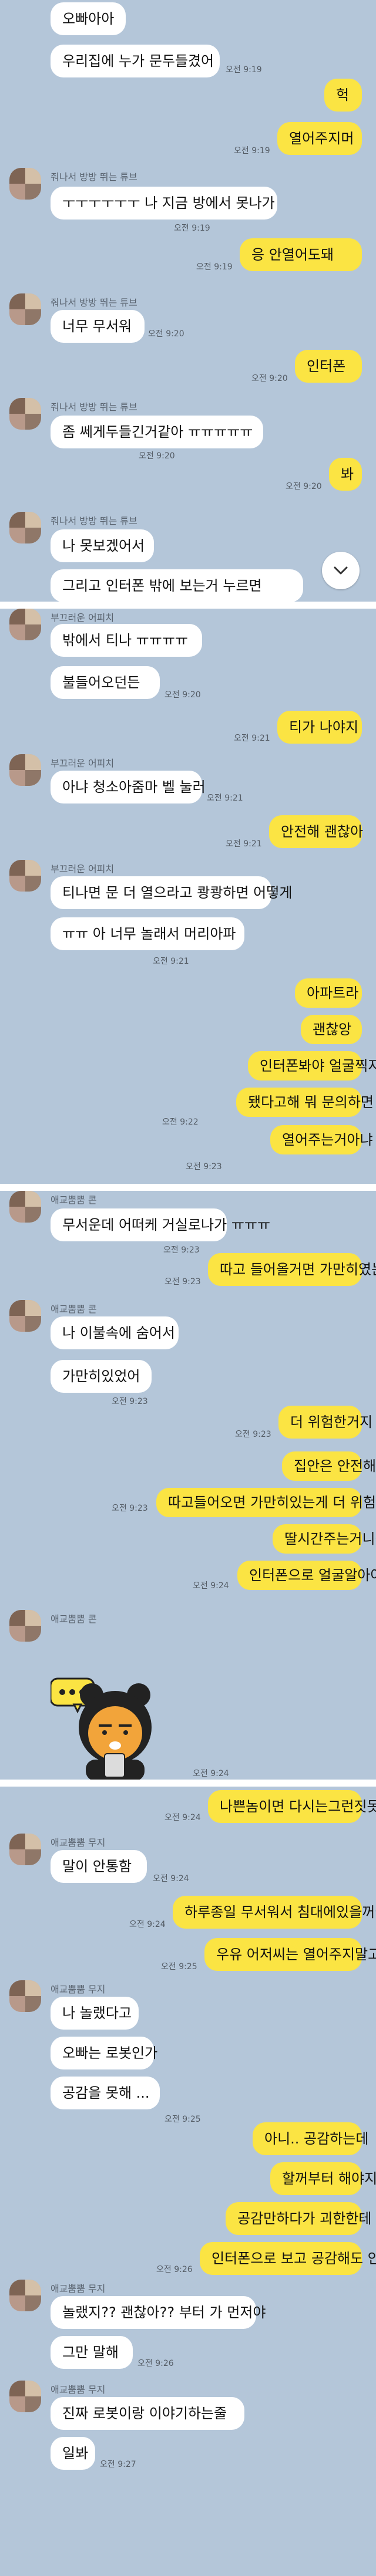 The height and width of the screenshot is (2576, 376). What do you see at coordinates (319, 727) in the screenshot?
I see `message-bubble: 티가 나야지` at bounding box center [319, 727].